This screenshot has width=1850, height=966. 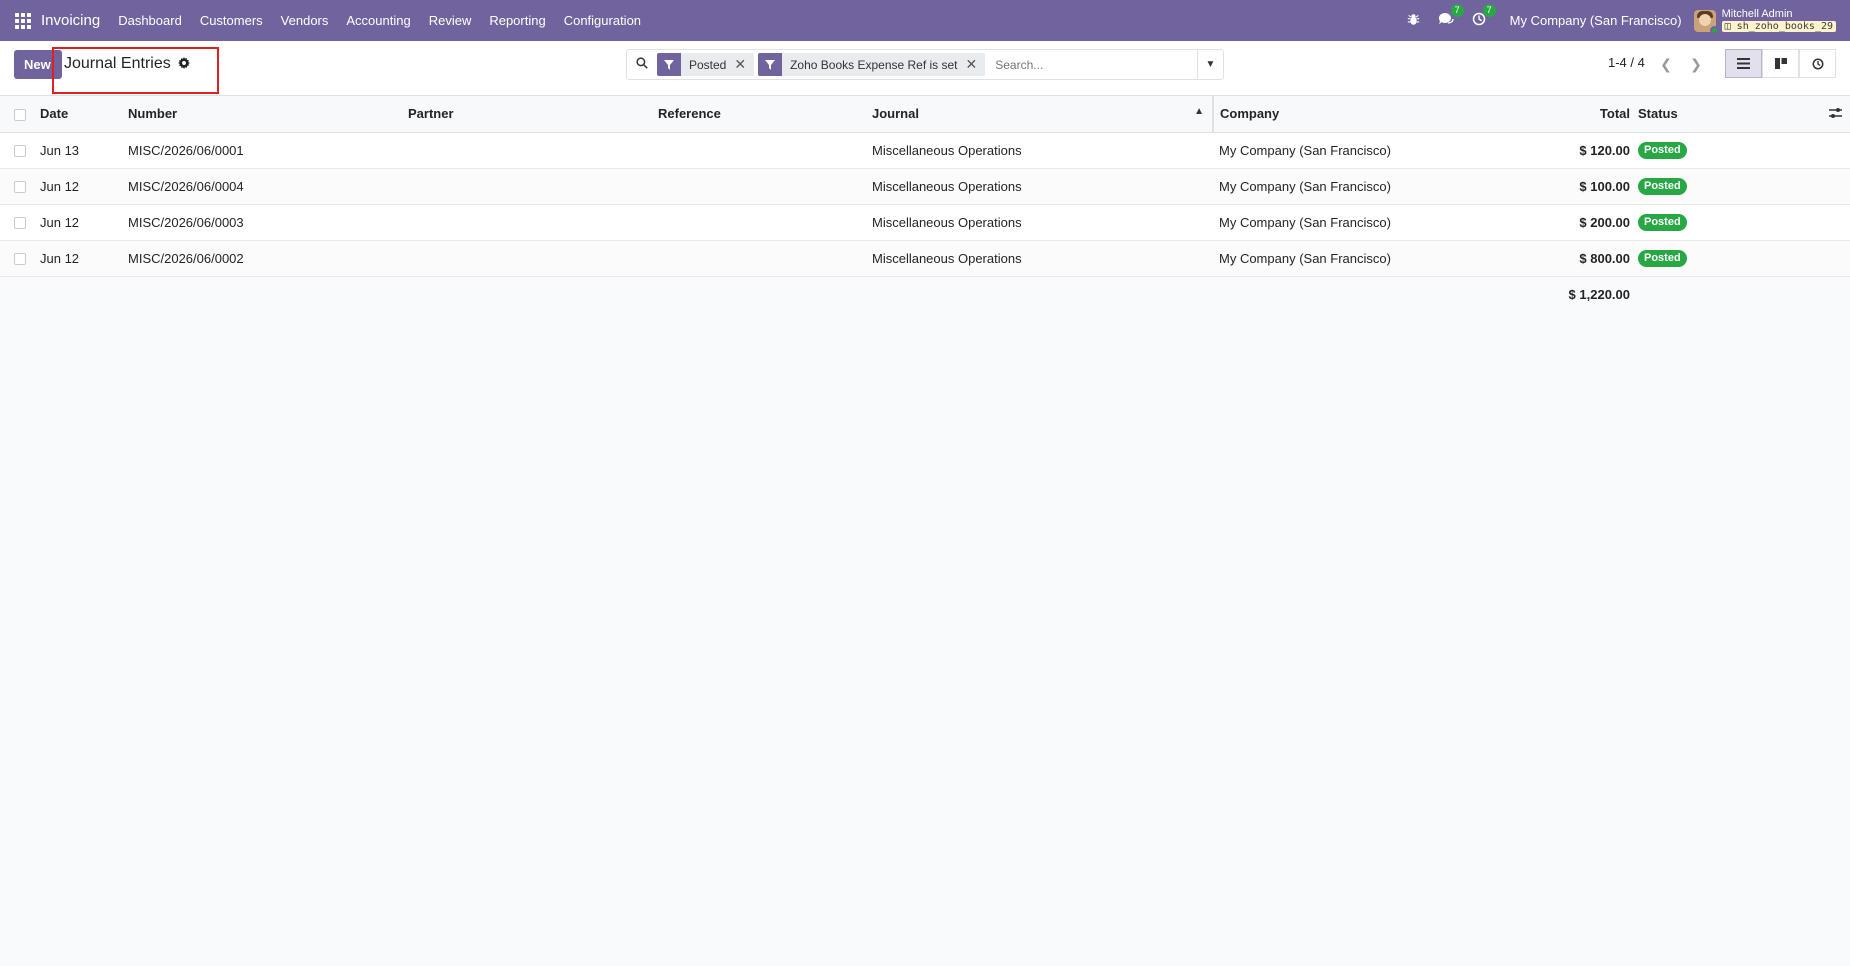 What do you see at coordinates (895, 114) in the screenshot?
I see `column-journal: Journal` at bounding box center [895, 114].